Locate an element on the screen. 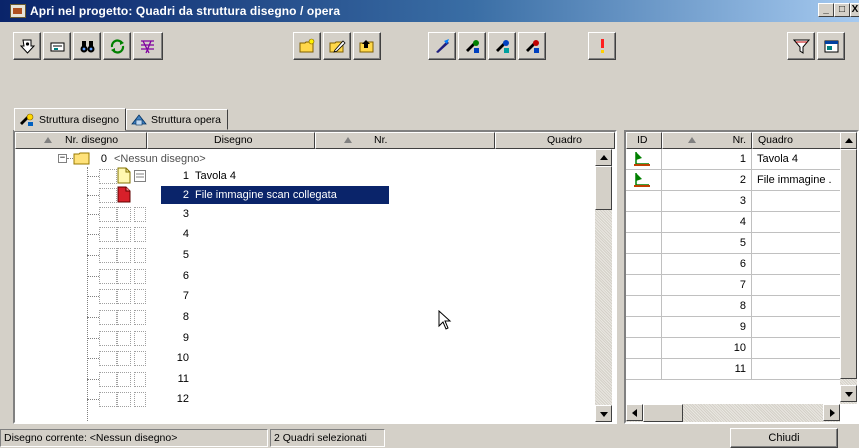 This screenshot has height=448, width=859. tree-row: 10 is located at coordinates (305, 359).